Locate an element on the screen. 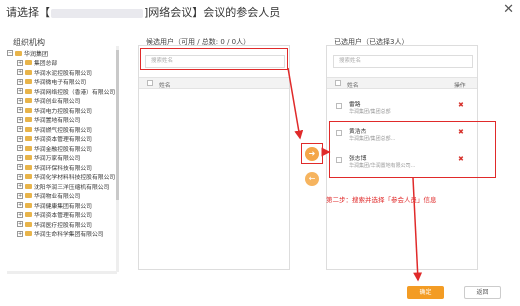 The width and height of the screenshot is (520, 306). back-button: 返回 is located at coordinates (482, 292).